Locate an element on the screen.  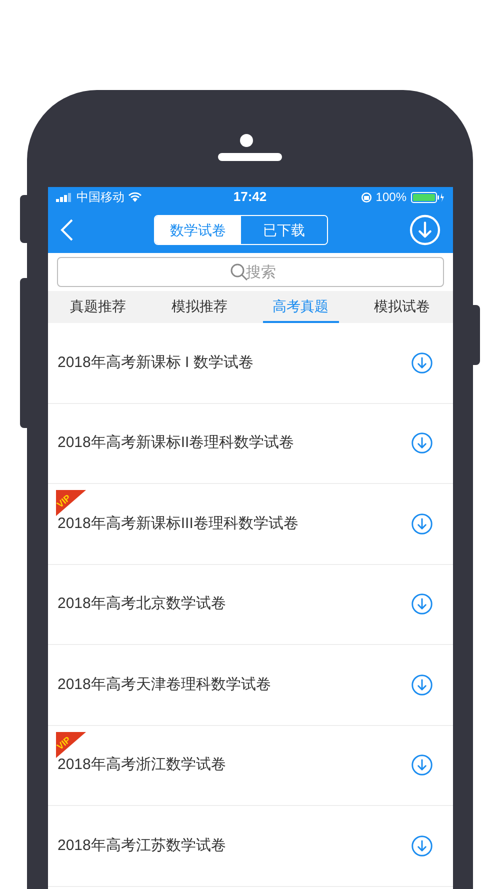
category-tab: 真题推荐 is located at coordinates (98, 307).